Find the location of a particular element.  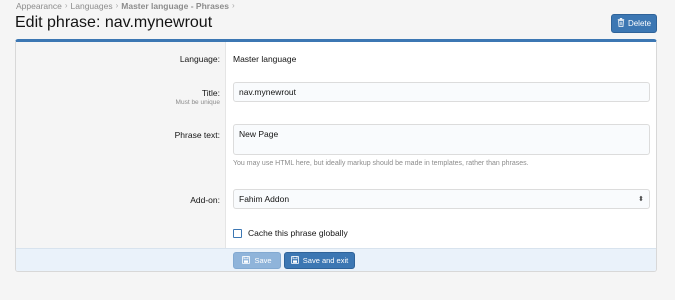

breadcrumb-item-appearance: Appearance is located at coordinates (39, 6).